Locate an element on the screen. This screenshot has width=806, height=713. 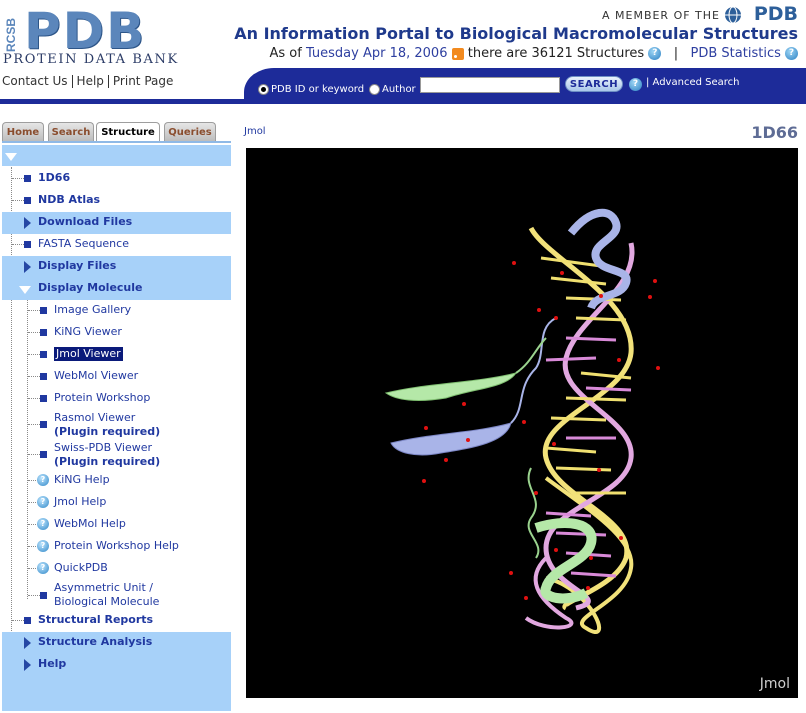
sidebar-item-jmol-help: Jmol Help is located at coordinates (80, 502).